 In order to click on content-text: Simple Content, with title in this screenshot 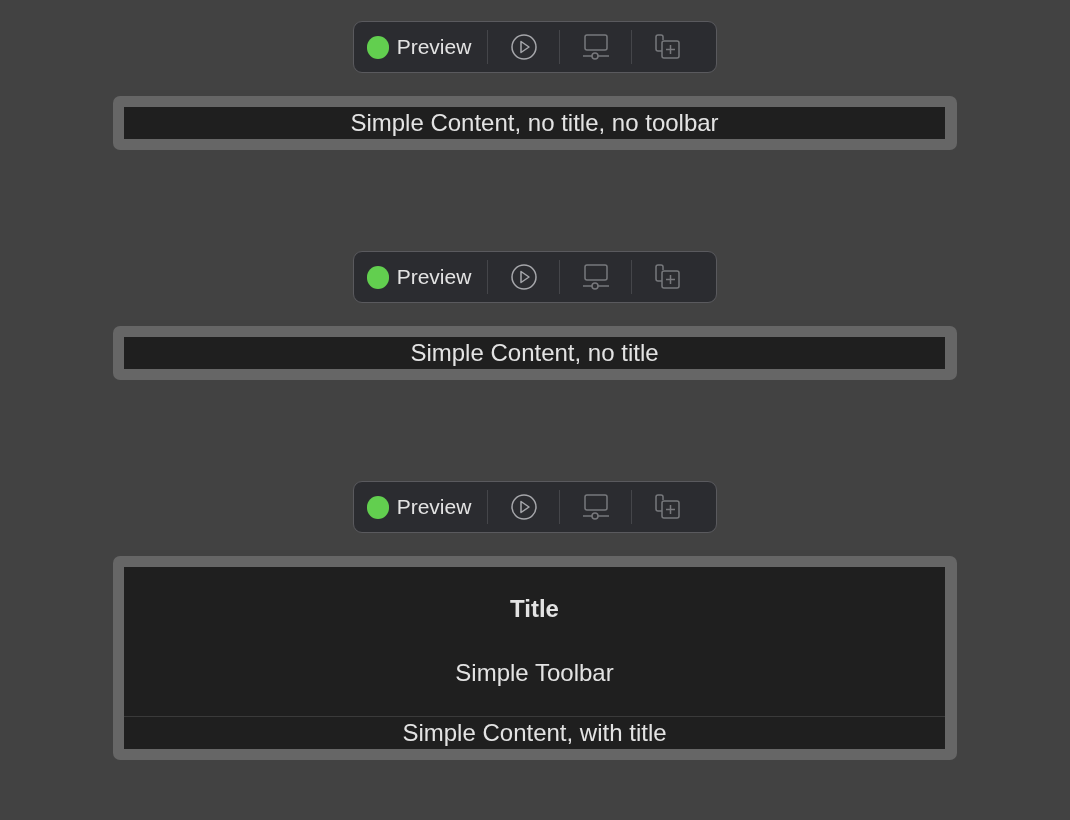, I will do `click(534, 733)`.